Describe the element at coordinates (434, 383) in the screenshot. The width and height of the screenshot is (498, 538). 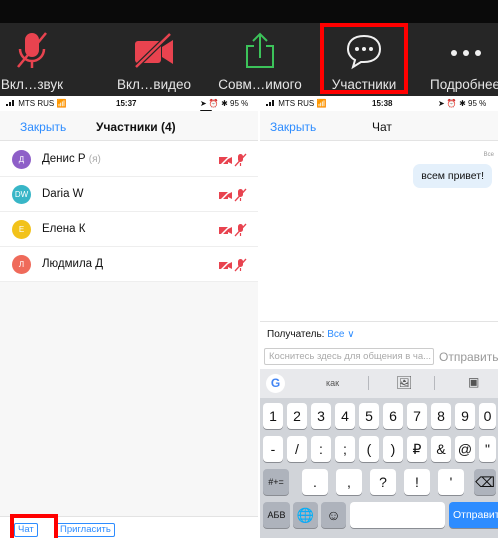
I see `keyboard-separator` at that location.